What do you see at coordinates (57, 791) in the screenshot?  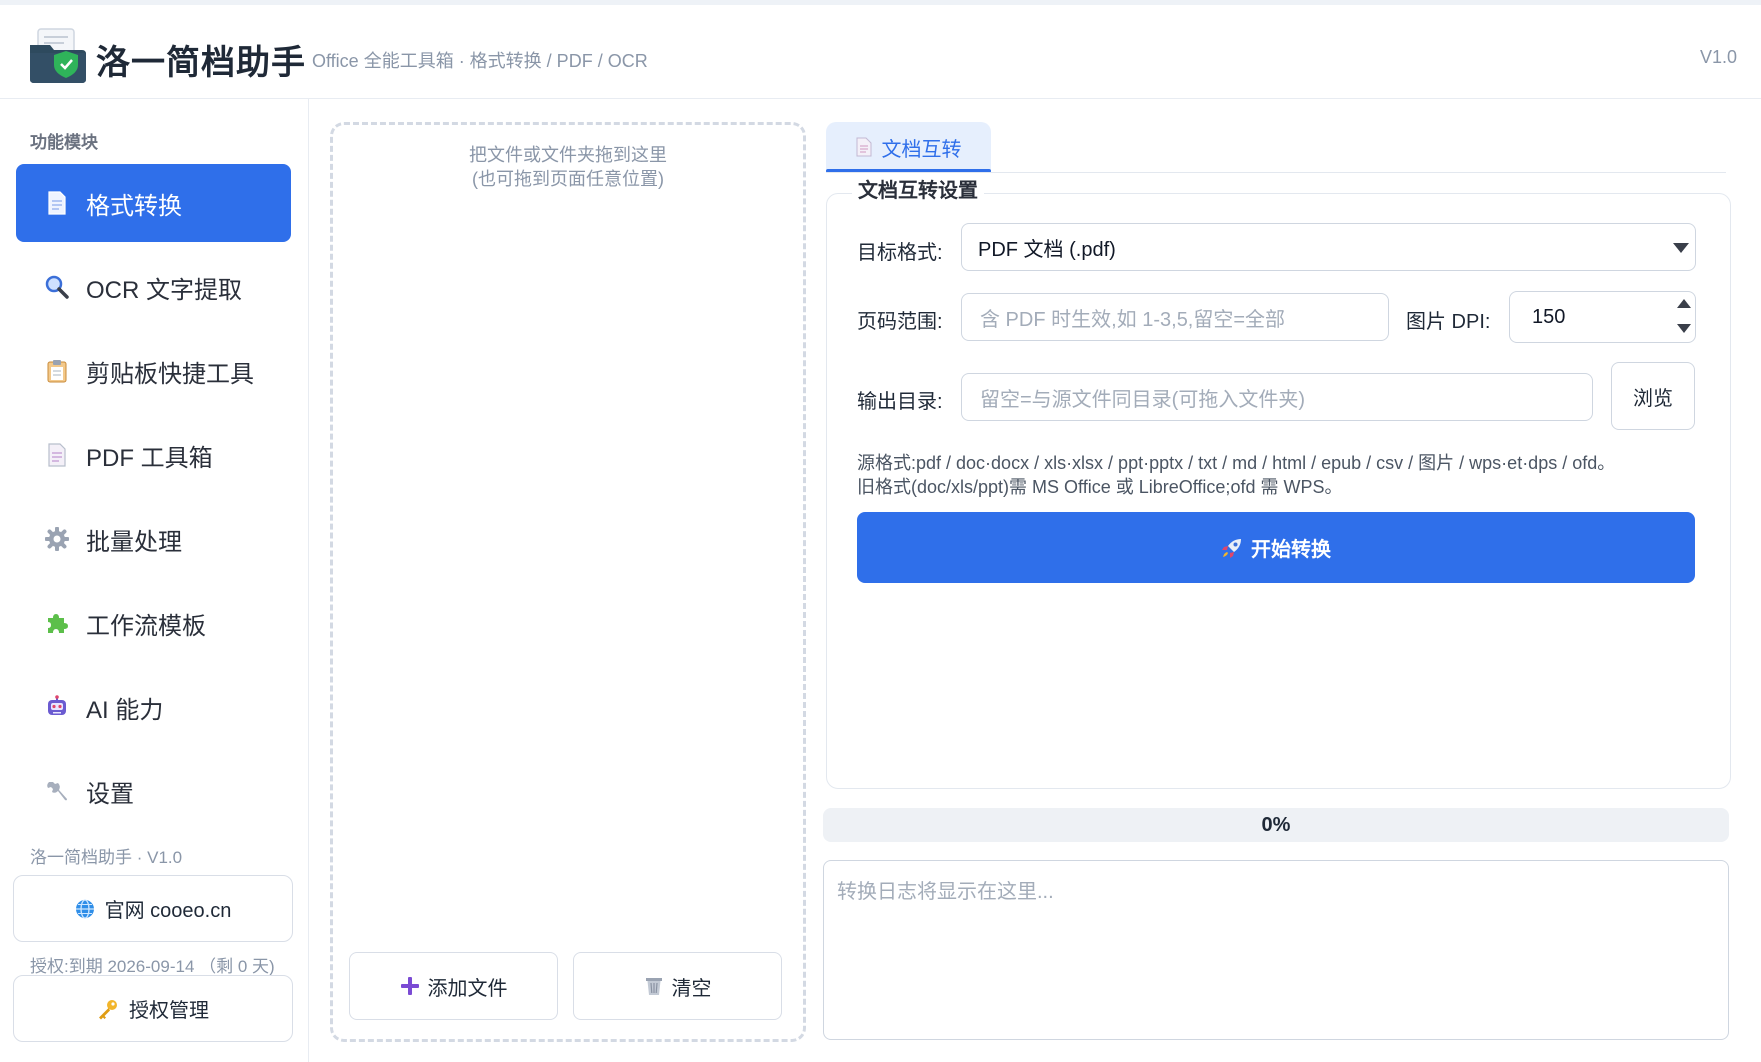 I see `wrench-icon` at bounding box center [57, 791].